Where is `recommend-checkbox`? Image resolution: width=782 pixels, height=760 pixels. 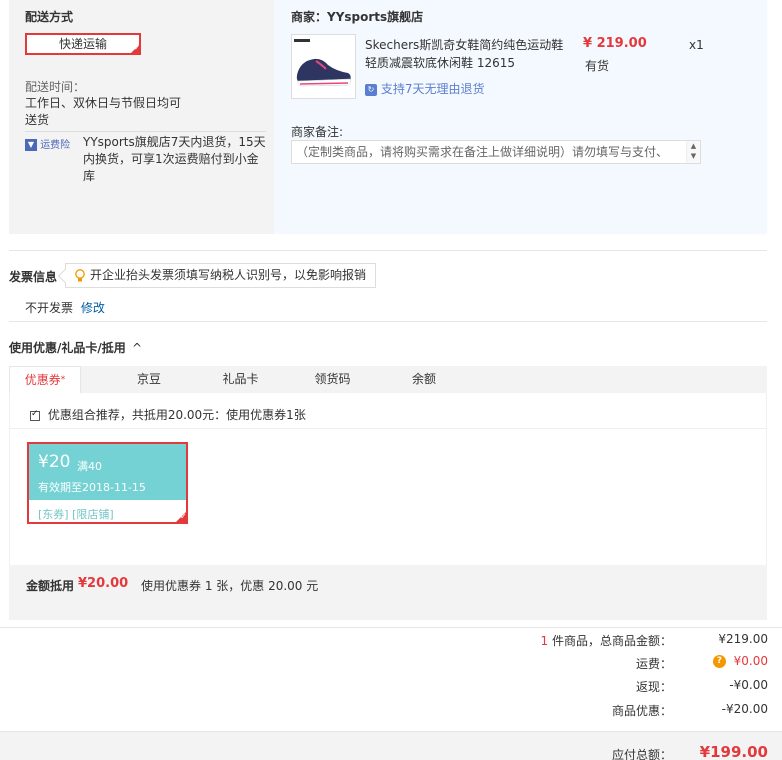
recommend-checkbox is located at coordinates (35, 415).